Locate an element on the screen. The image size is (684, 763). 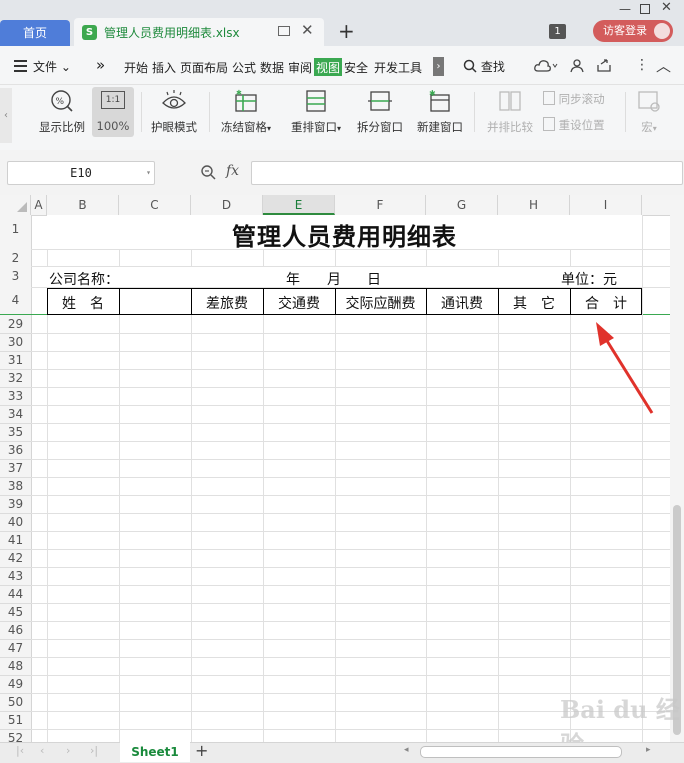
display-ratio-button: % 显示比例 is located at coordinates (62, 112).